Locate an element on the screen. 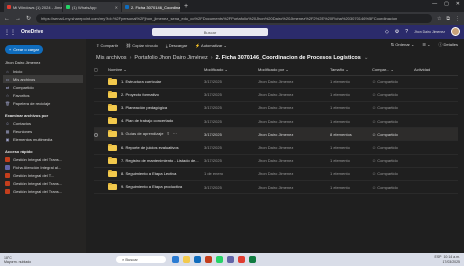 The width and height of the screenshot is (464, 266). taskbar-search: ⌕ Buscar is located at coordinates (141, 259).